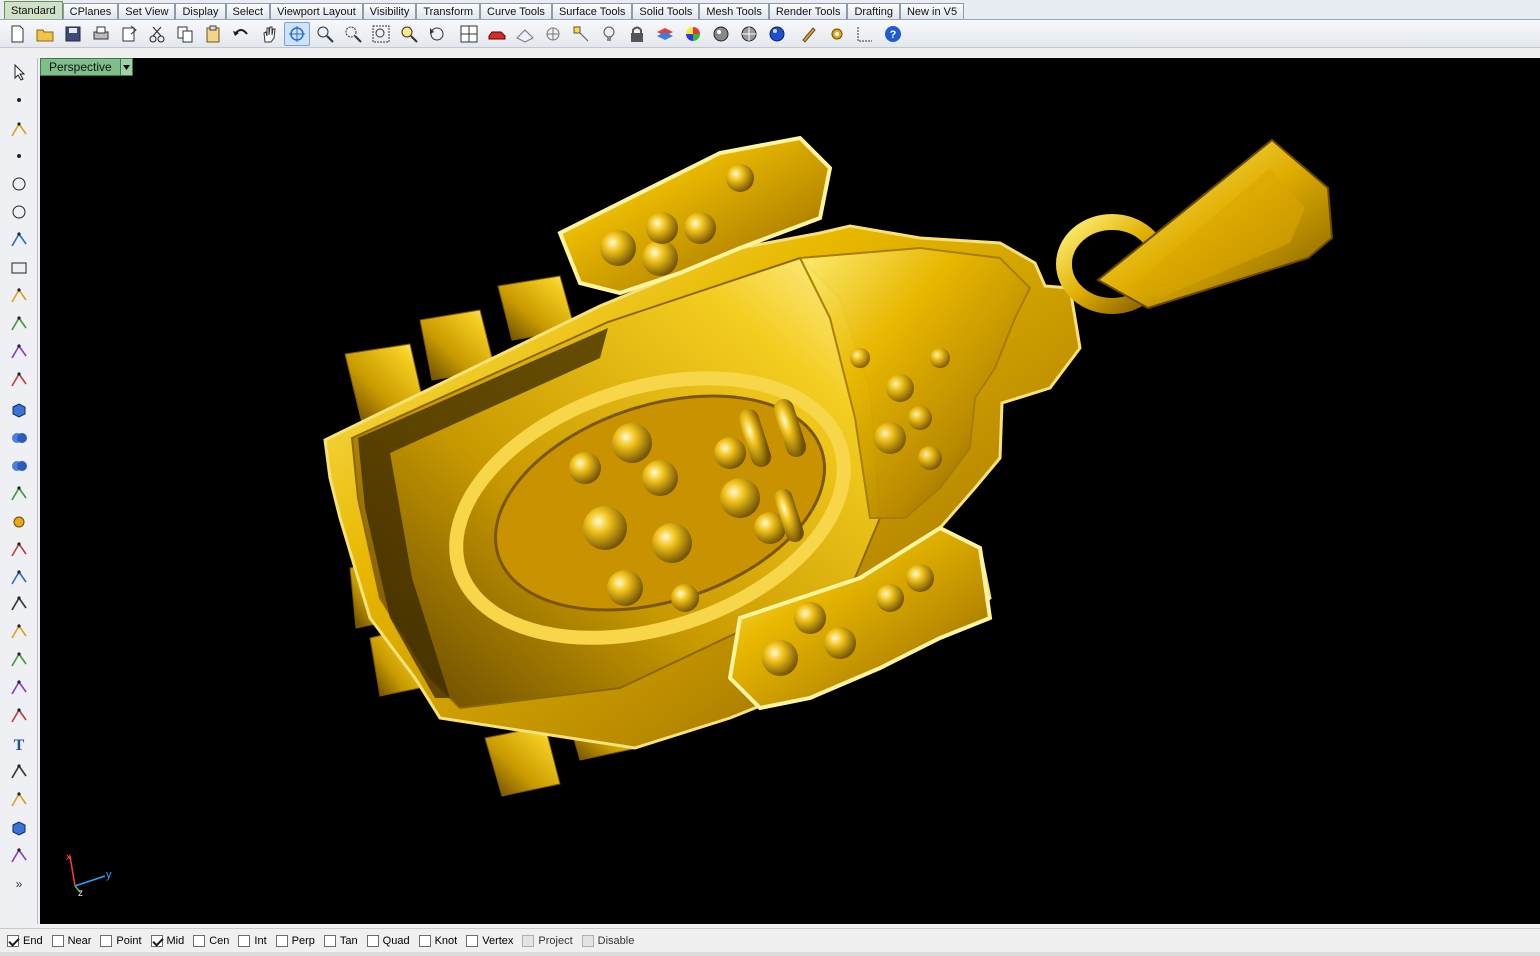 Image resolution: width=1540 pixels, height=956 pixels. Describe the element at coordinates (167, 940) in the screenshot. I see `osnap-mid: Mid` at that location.